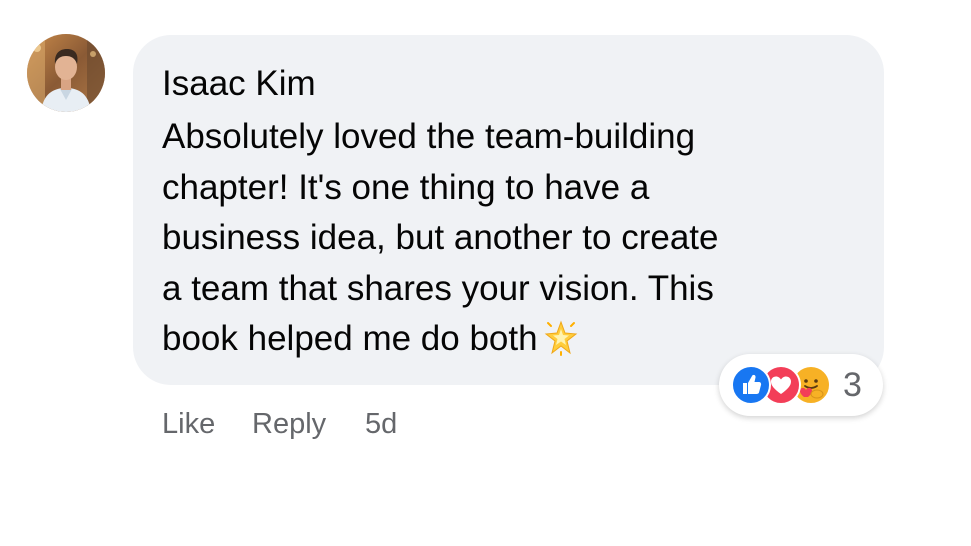 The width and height of the screenshot is (971, 546). What do you see at coordinates (350, 338) in the screenshot?
I see `comment-line-text: book helped me do both` at bounding box center [350, 338].